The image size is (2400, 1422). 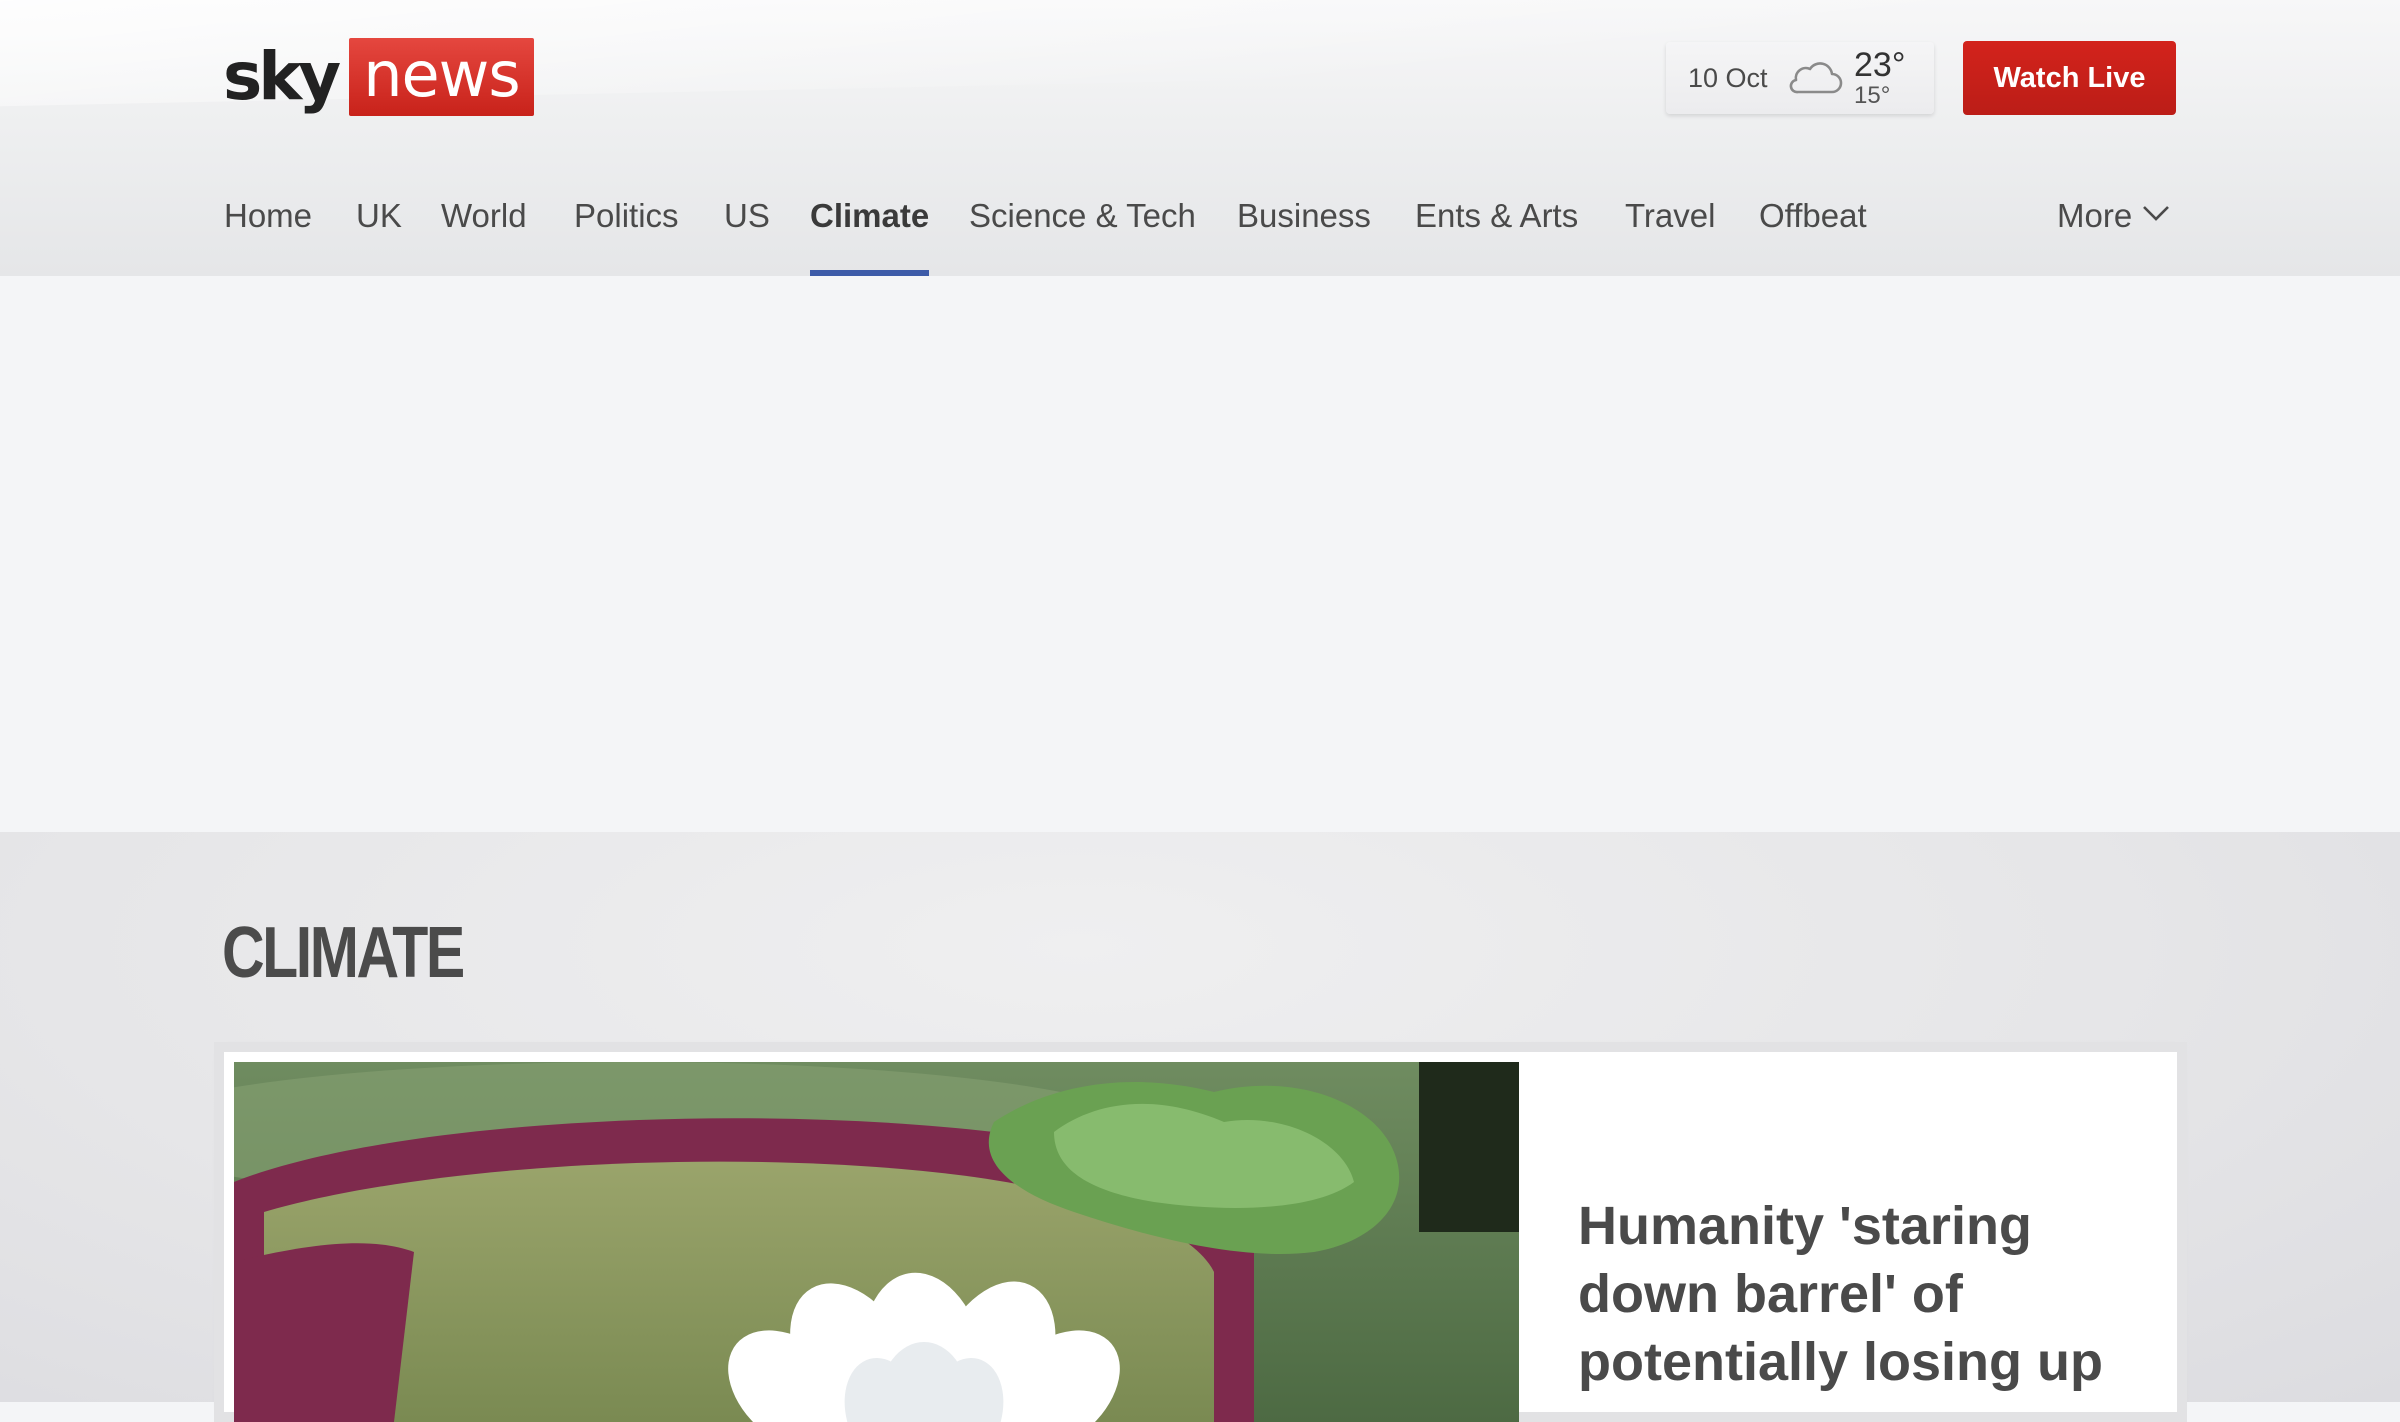 What do you see at coordinates (1872, 95) in the screenshot?
I see `weather-low: 15°` at bounding box center [1872, 95].